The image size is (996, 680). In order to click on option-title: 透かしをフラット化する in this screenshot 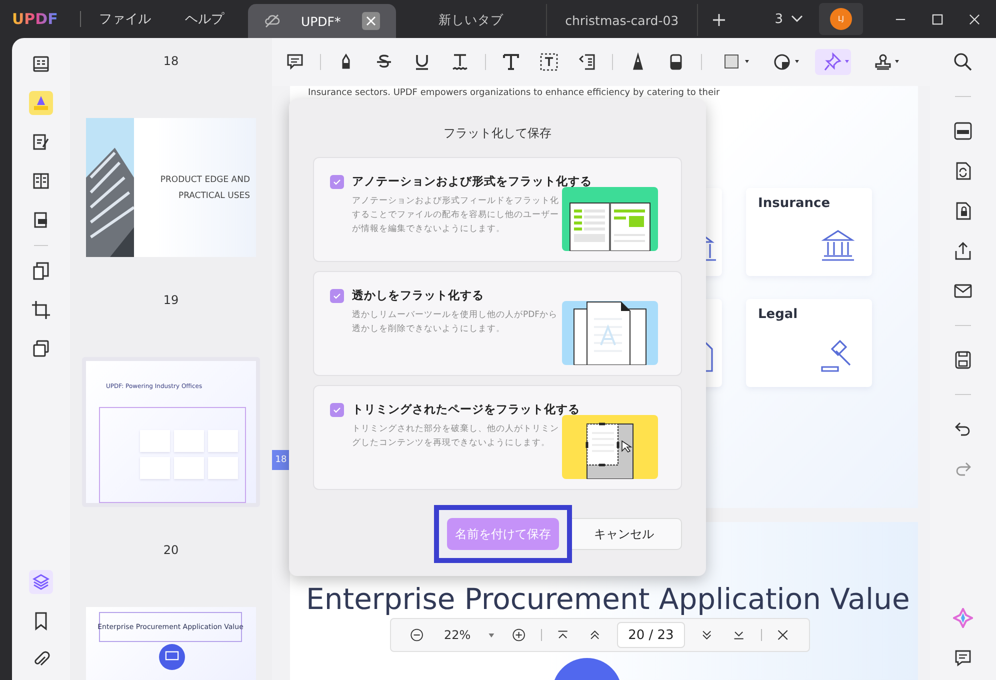, I will do `click(418, 295)`.